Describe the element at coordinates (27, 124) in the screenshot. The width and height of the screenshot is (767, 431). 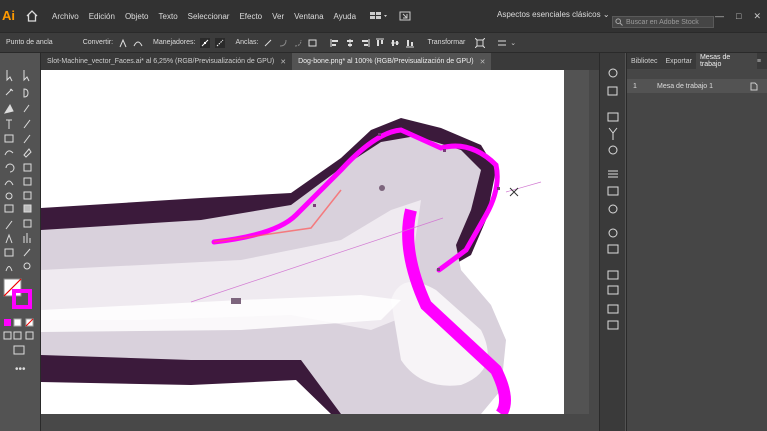
I see `line-tool-icon` at that location.